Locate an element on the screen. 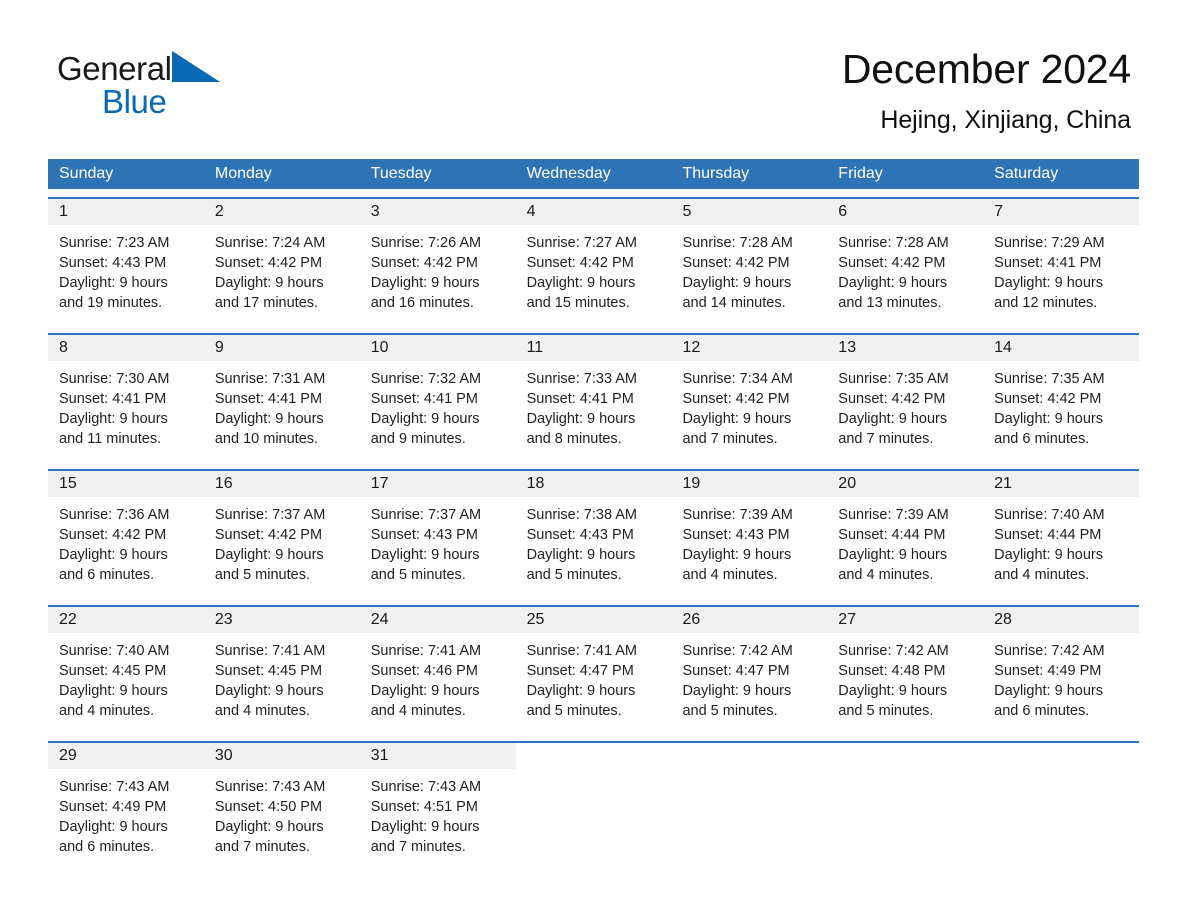 The image size is (1188, 918). sunrise-text: Sunrise: 7:40 AM is located at coordinates (114, 651).